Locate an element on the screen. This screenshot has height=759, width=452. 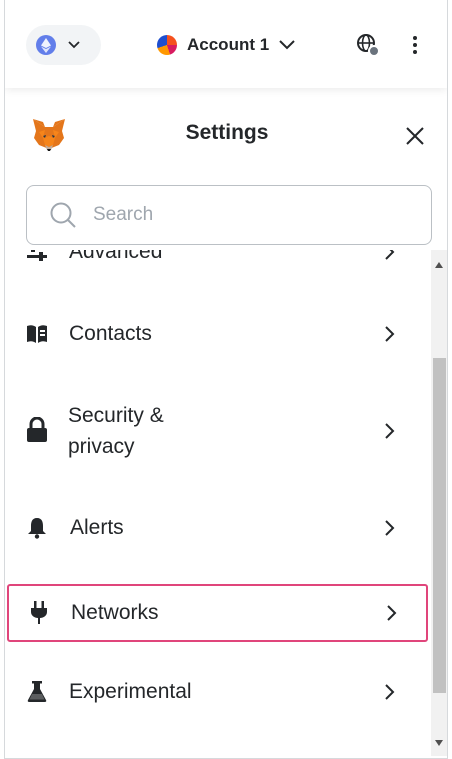
account-name: Account 1 is located at coordinates (228, 44).